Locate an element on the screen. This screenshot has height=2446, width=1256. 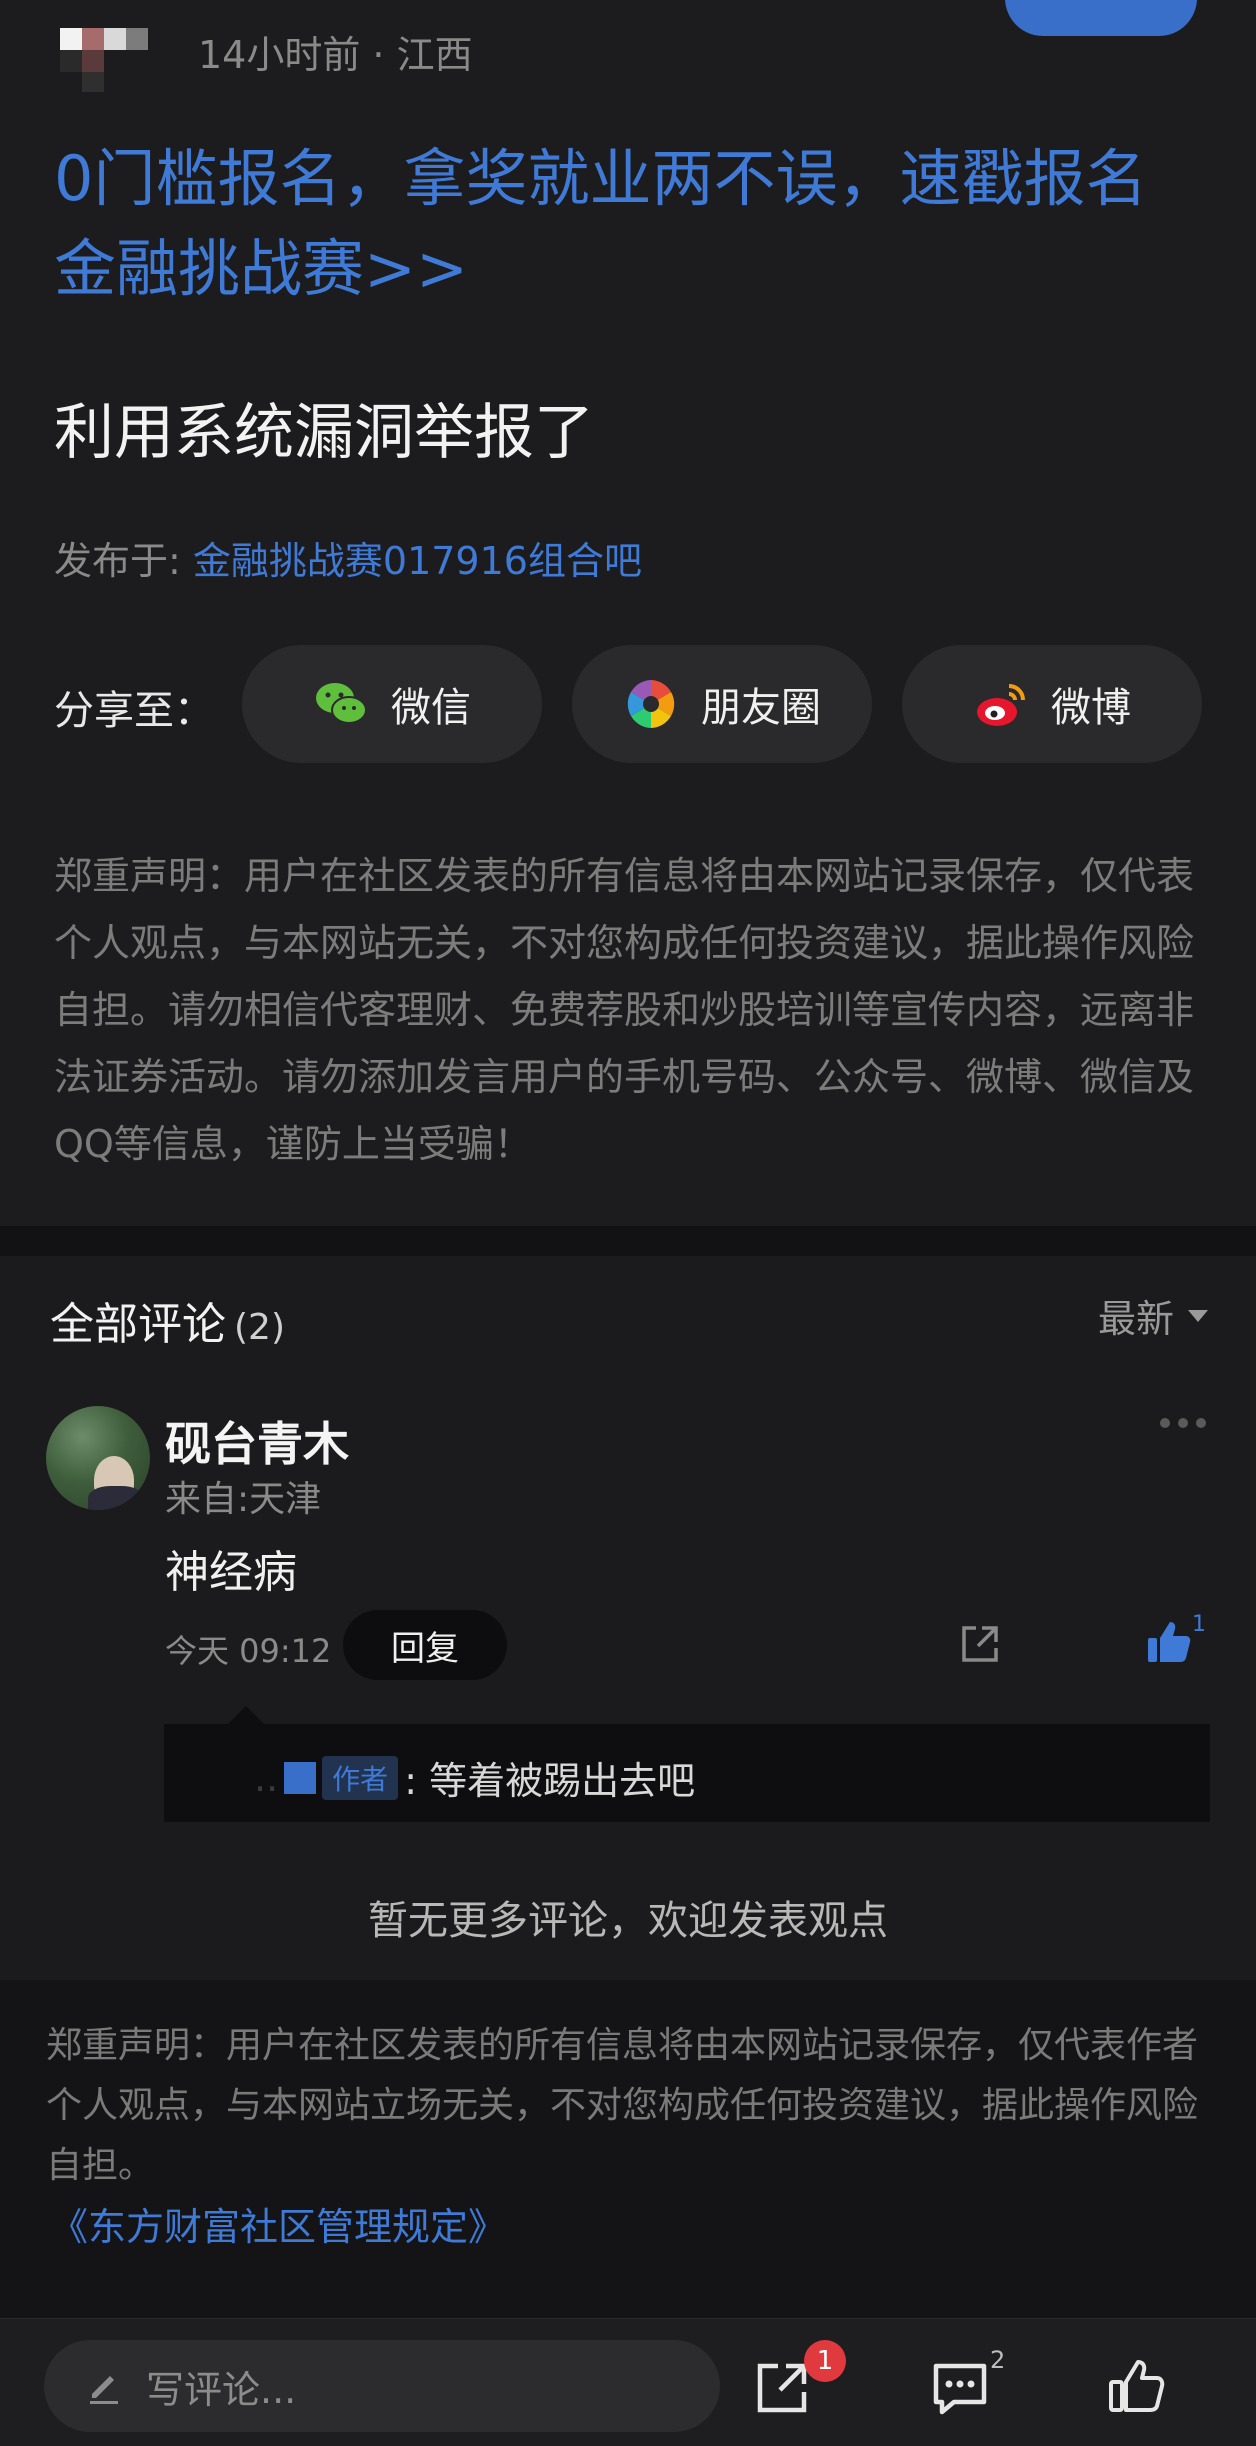
share-label: 分享至： is located at coordinates (134, 711).